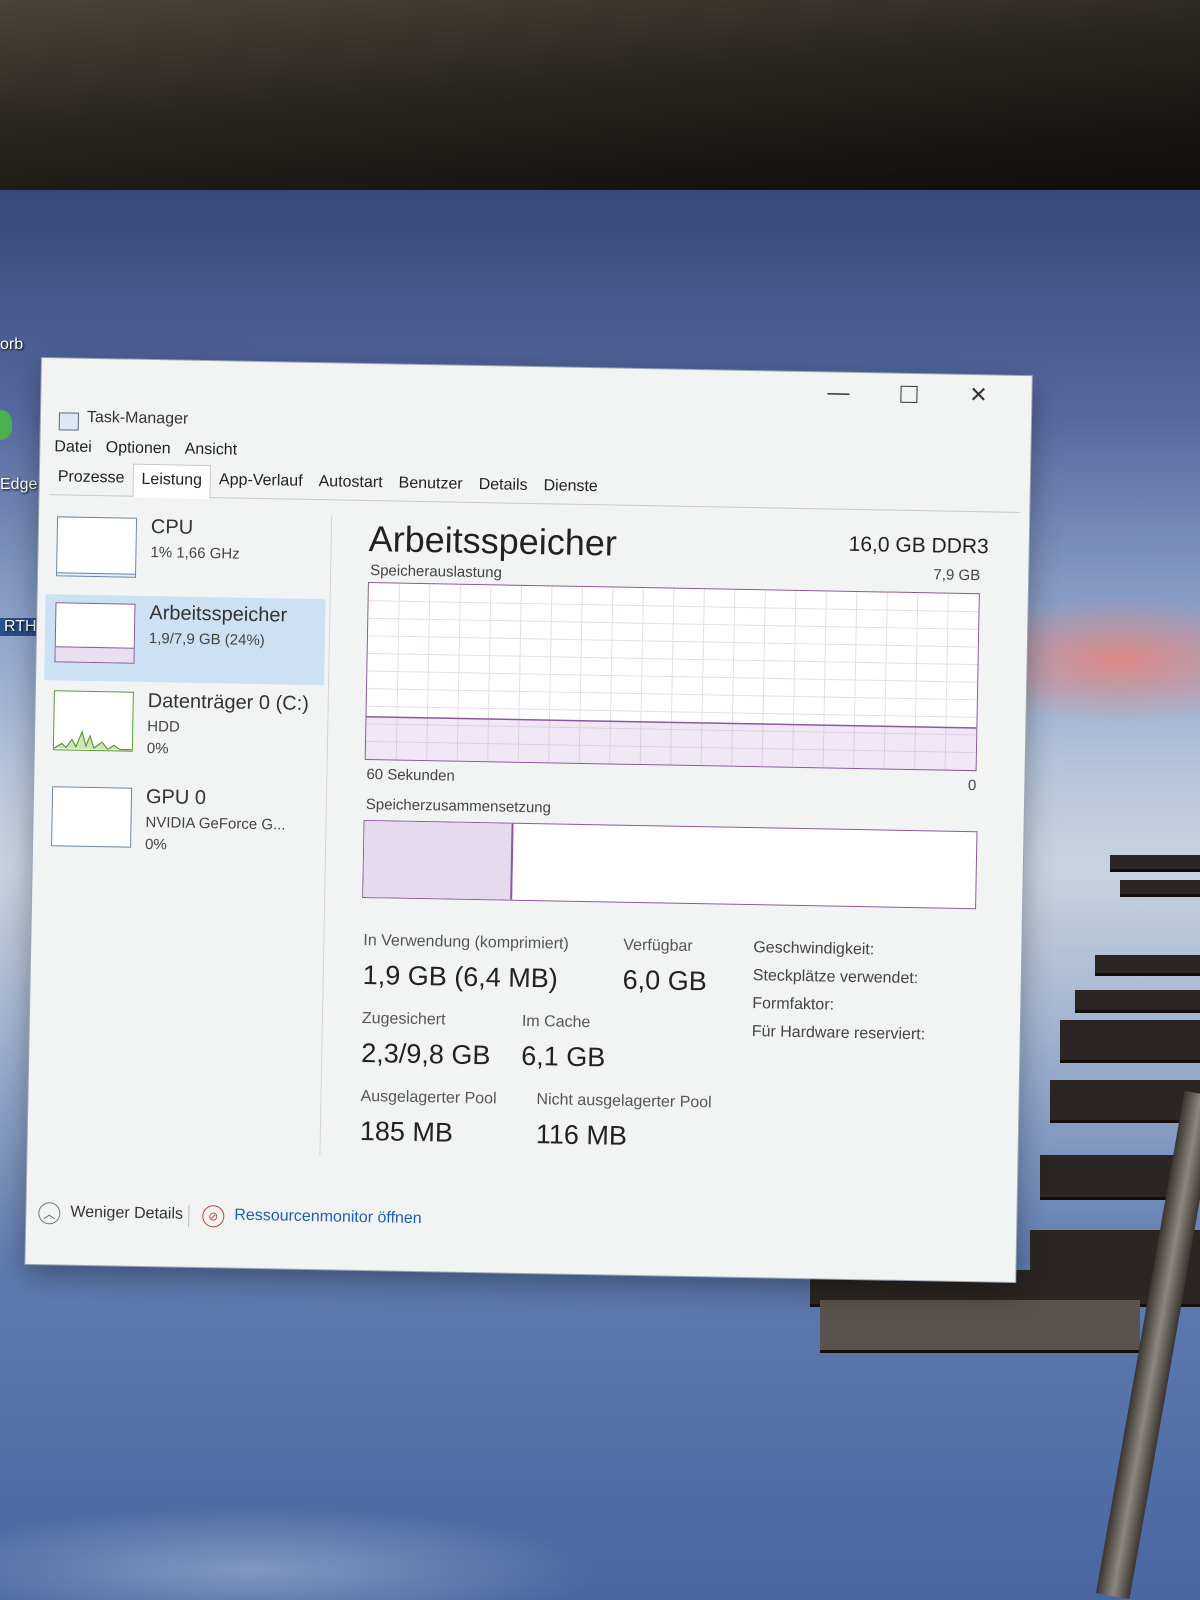 The width and height of the screenshot is (1200, 1600). I want to click on tab-prozesse: Prozesse, so click(91, 479).